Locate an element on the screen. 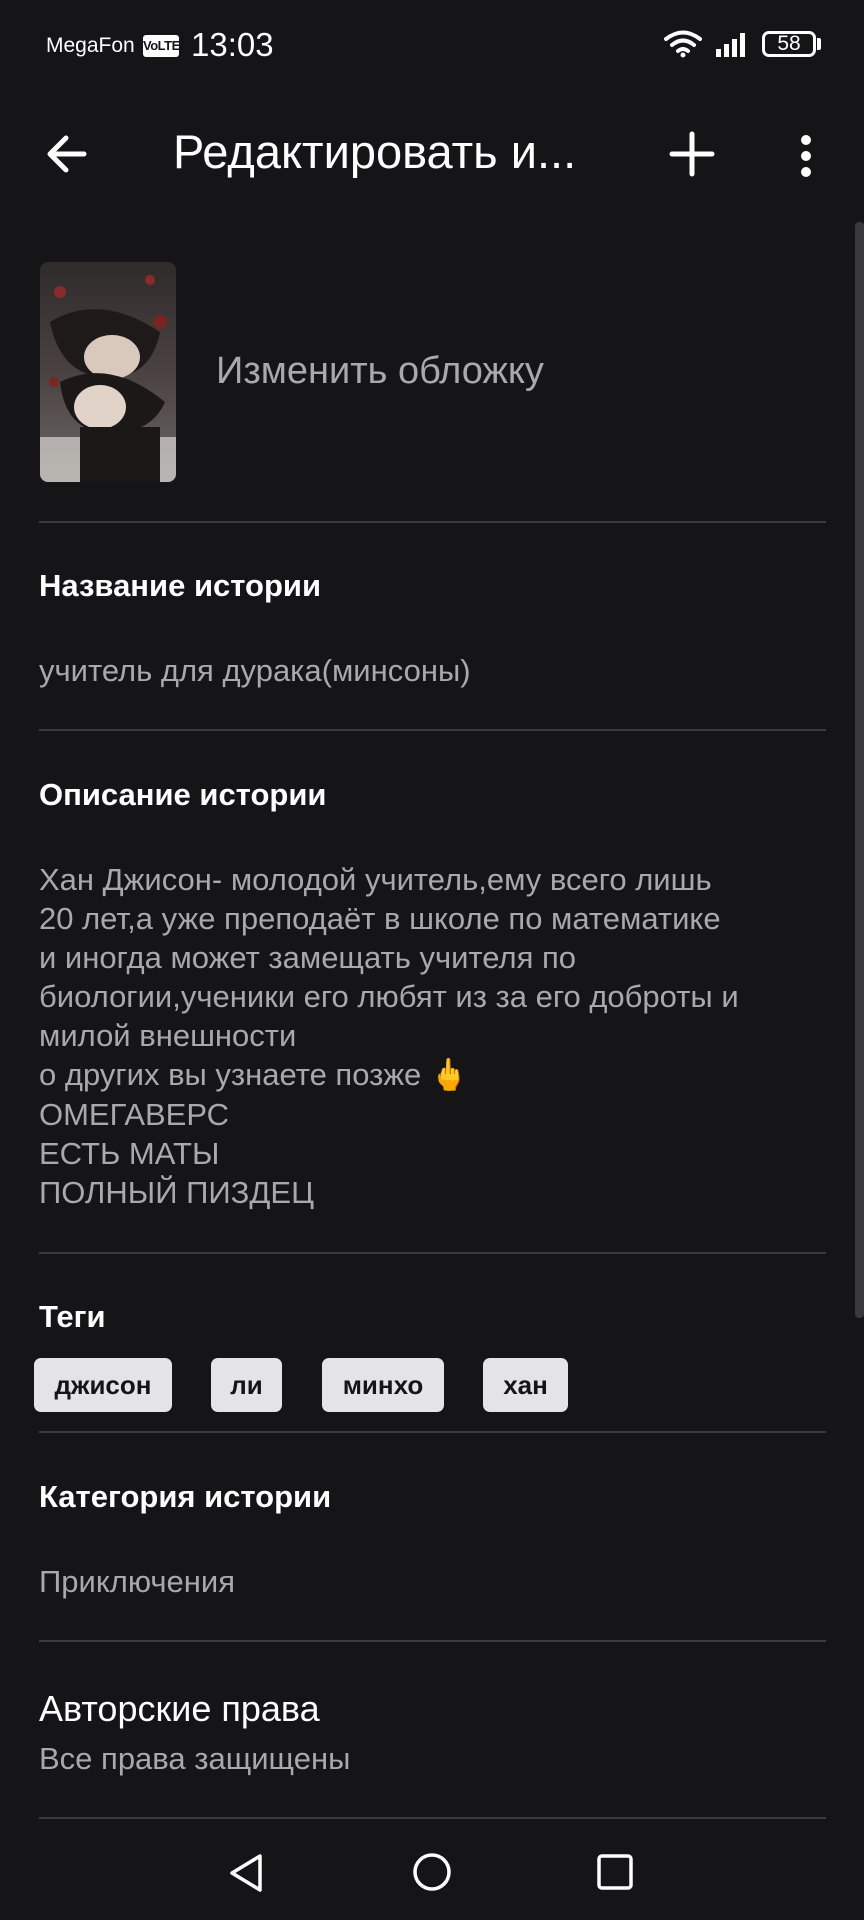  middle-finger-emoji: 🖕 is located at coordinates (449, 1075).